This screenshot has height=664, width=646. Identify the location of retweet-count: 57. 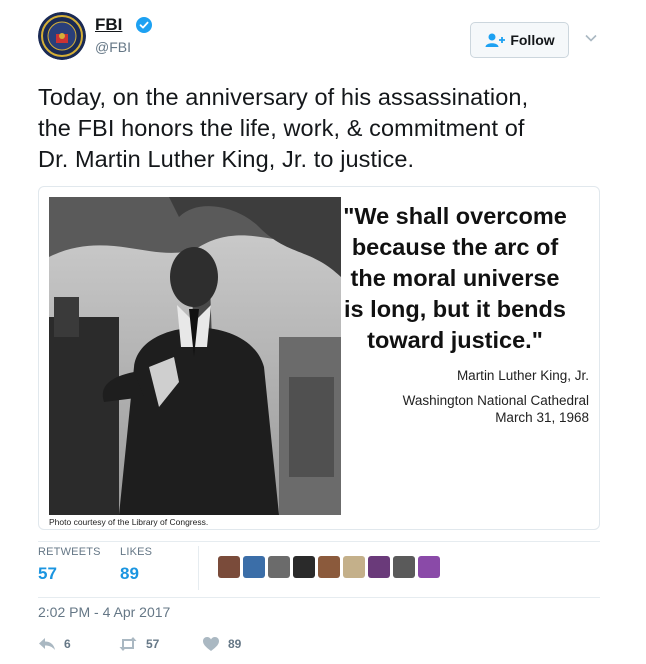
(153, 644).